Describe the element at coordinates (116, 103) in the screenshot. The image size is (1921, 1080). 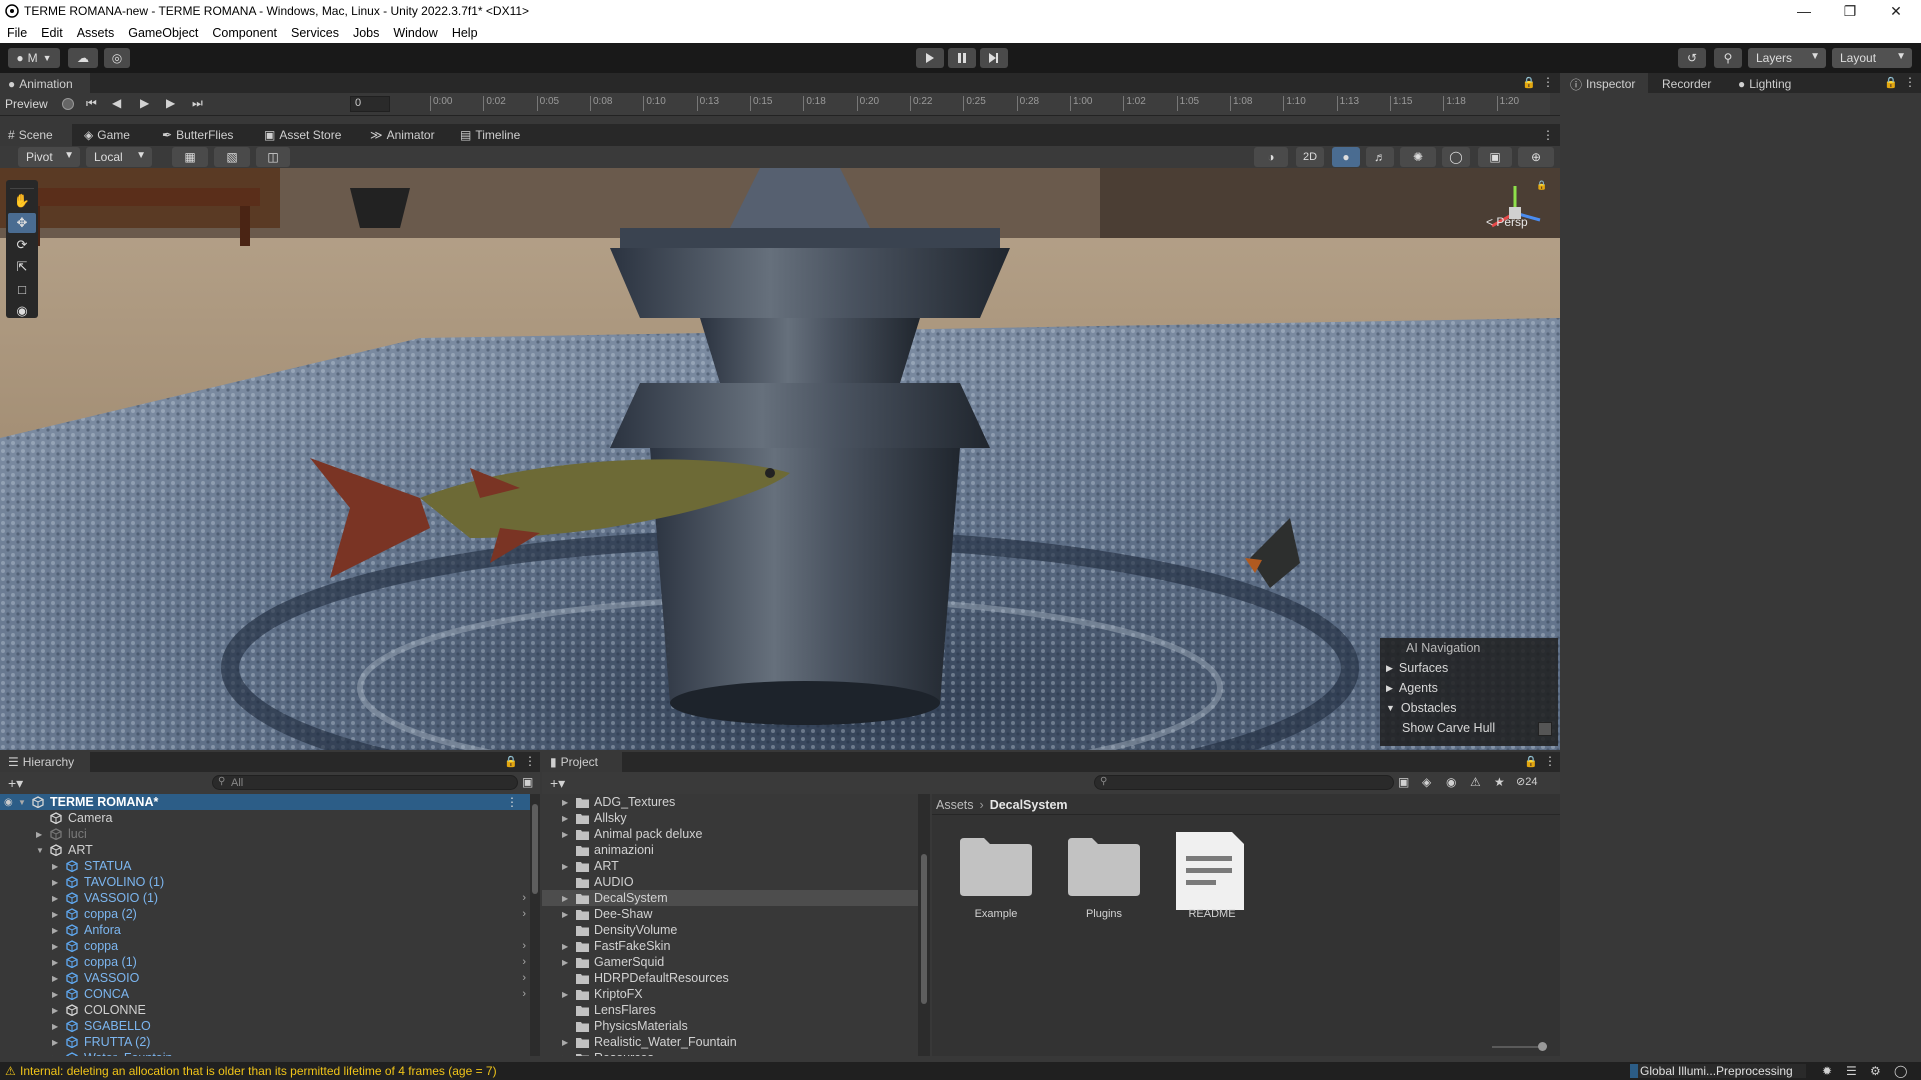
I see `prev-keyframe-icon: ◀` at that location.